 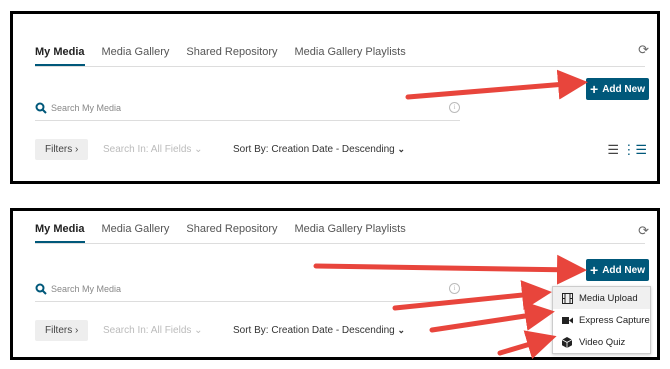 I want to click on menu-item-video-quiz: Video Quiz, so click(x=601, y=342).